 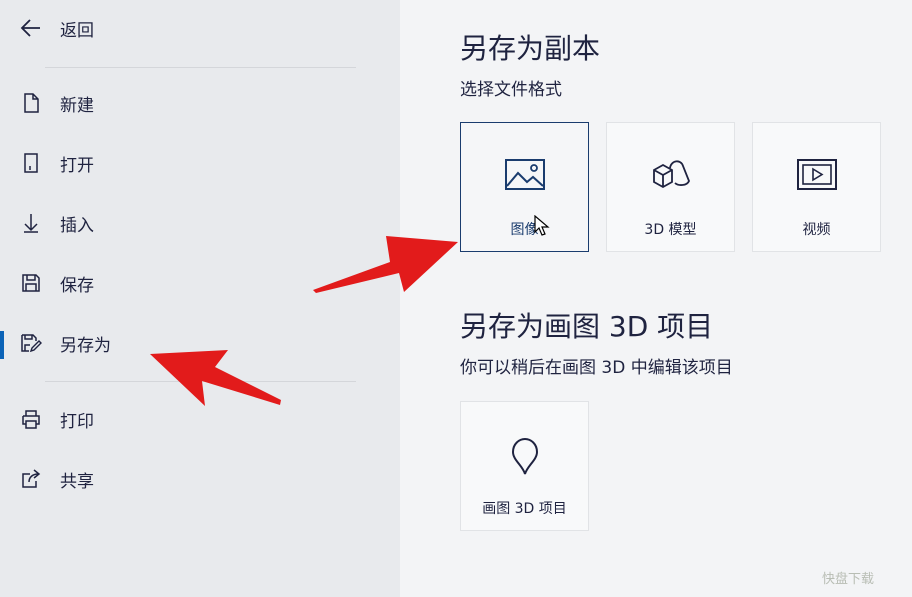 I want to click on watermark: 快盘下载, so click(x=848, y=579).